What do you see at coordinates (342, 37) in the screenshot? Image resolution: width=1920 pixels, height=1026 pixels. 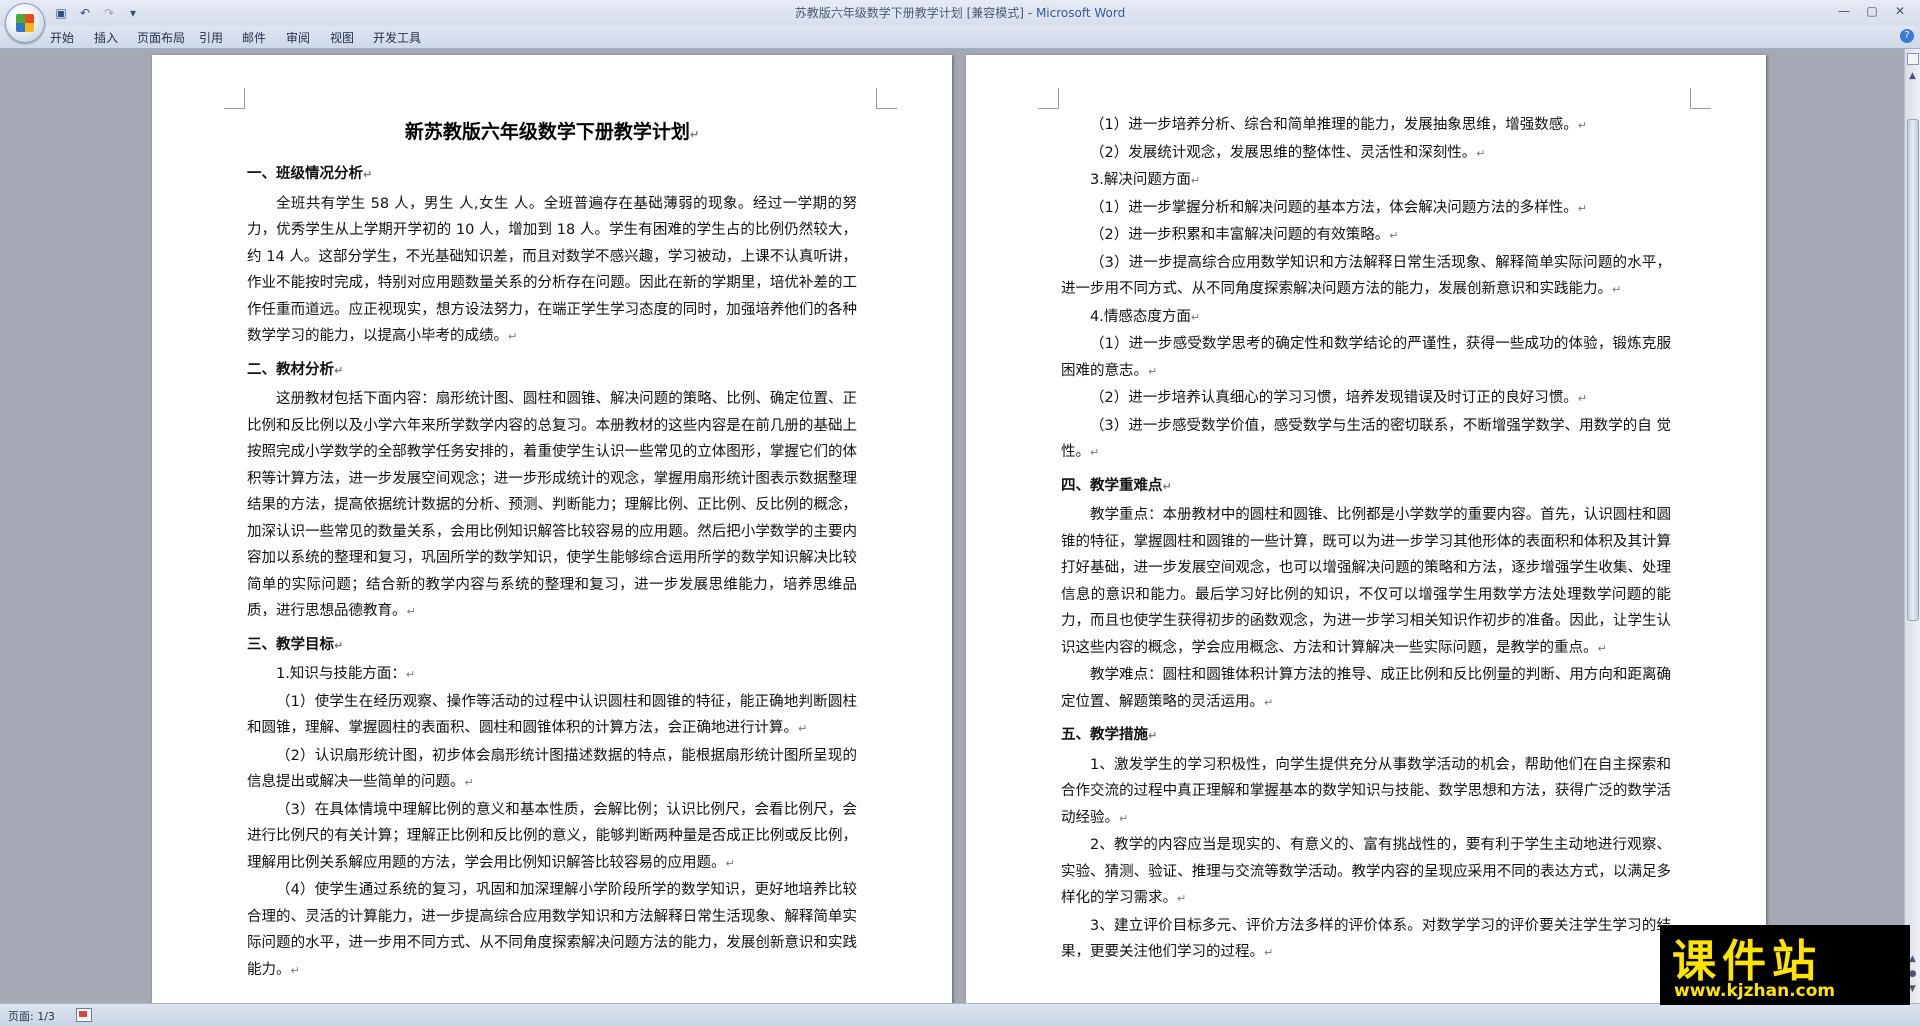 I see `tab-view: 视图` at bounding box center [342, 37].